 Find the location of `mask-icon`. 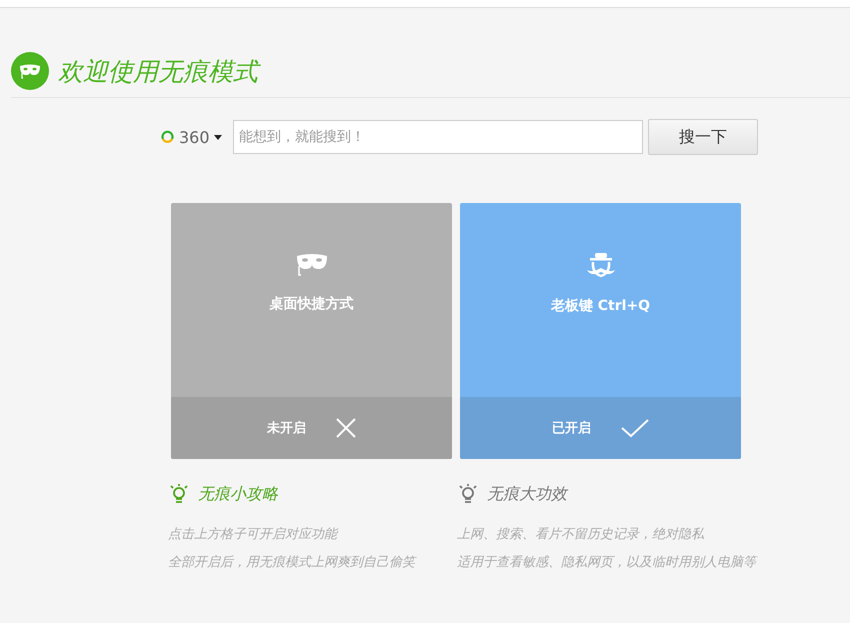

mask-icon is located at coordinates (312, 265).